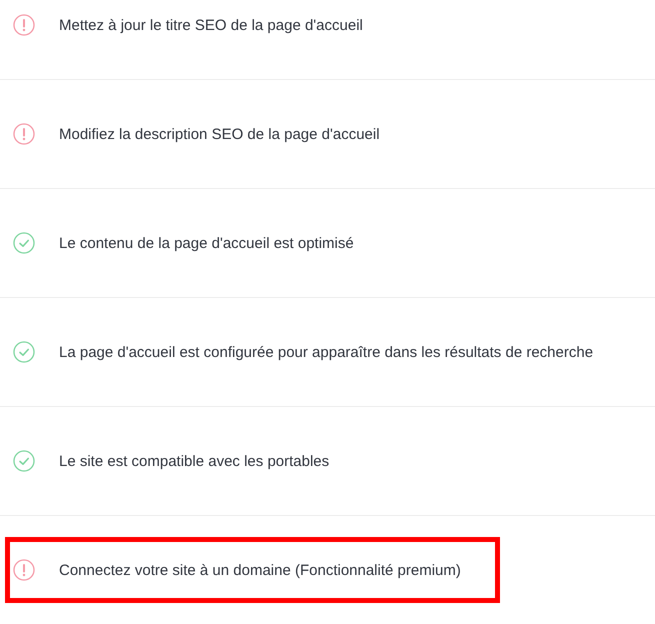 This screenshot has width=655, height=624. What do you see at coordinates (206, 243) in the screenshot?
I see `checklist-item-text: Le contenu de la page d'accueil est optimisé` at bounding box center [206, 243].